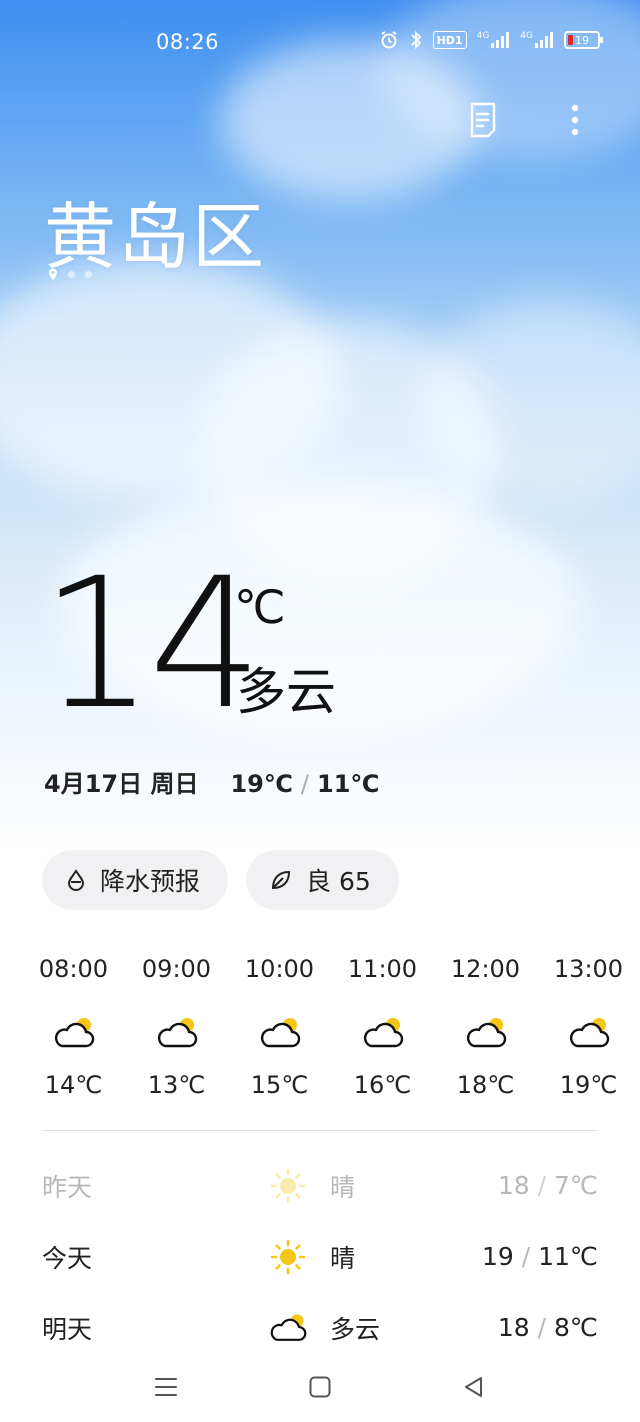  I want to click on location-pin-icon, so click(53, 274).